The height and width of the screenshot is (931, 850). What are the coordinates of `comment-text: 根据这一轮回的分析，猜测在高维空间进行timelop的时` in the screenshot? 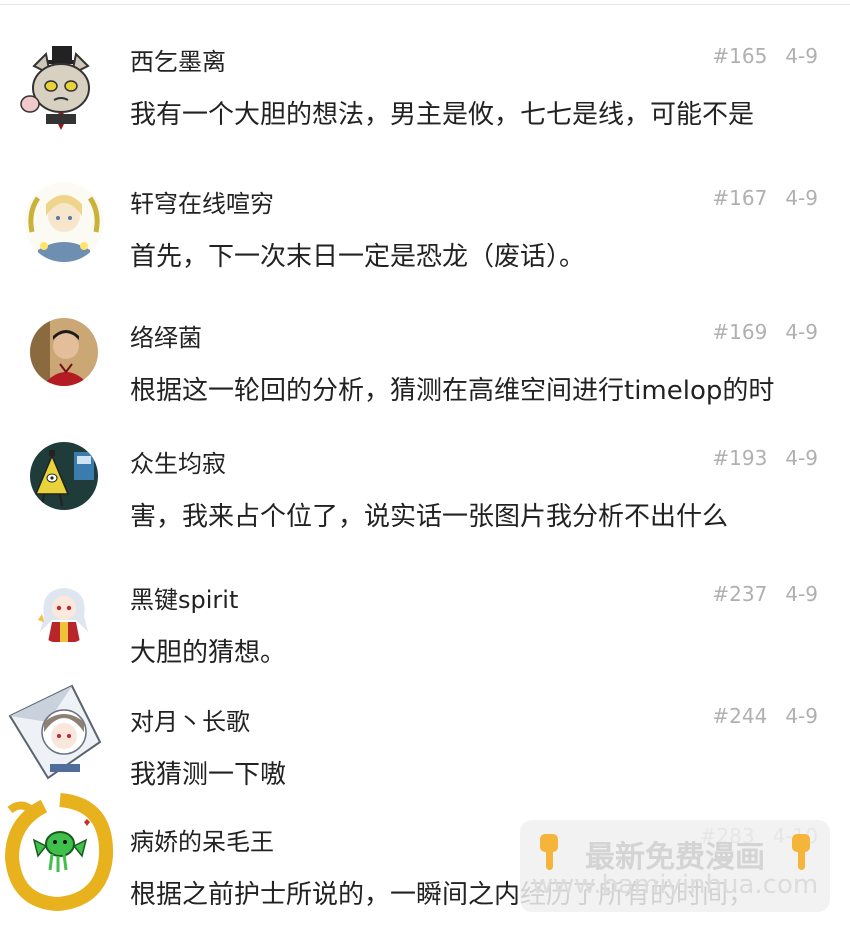 It's located at (480, 388).